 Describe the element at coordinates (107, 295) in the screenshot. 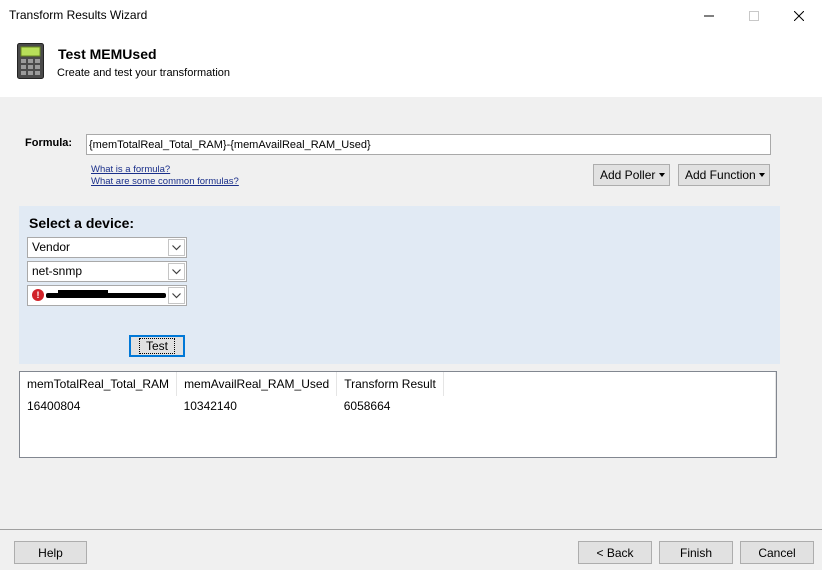

I see `node-combo: !` at that location.